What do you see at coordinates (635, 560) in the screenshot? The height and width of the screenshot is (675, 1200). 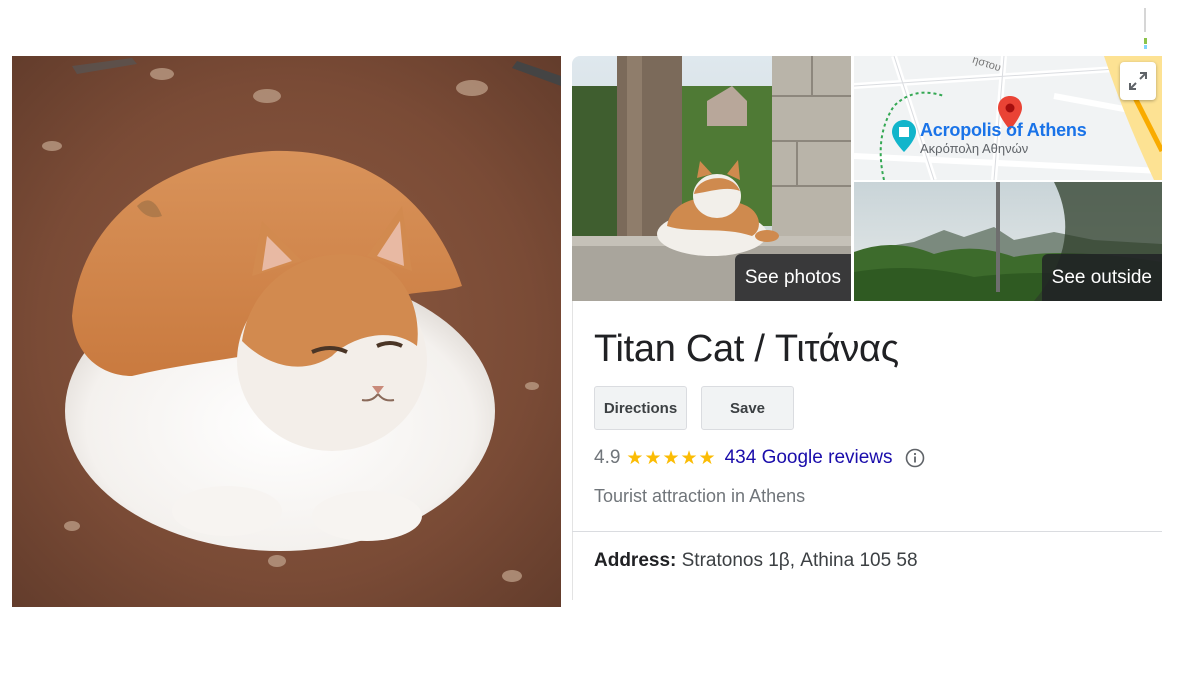 I see `address-label: Address:` at bounding box center [635, 560].